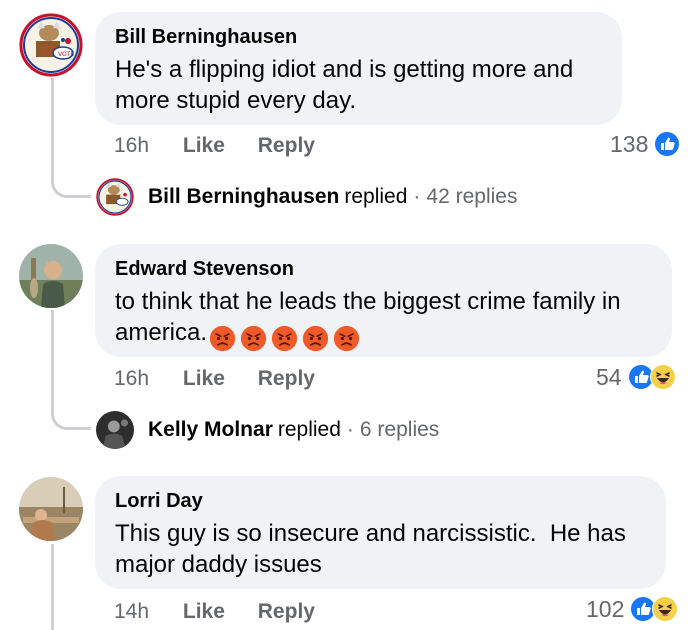 The width and height of the screenshot is (699, 630). What do you see at coordinates (66, 54) in the screenshot?
I see `svg-text: VOTE` at bounding box center [66, 54].